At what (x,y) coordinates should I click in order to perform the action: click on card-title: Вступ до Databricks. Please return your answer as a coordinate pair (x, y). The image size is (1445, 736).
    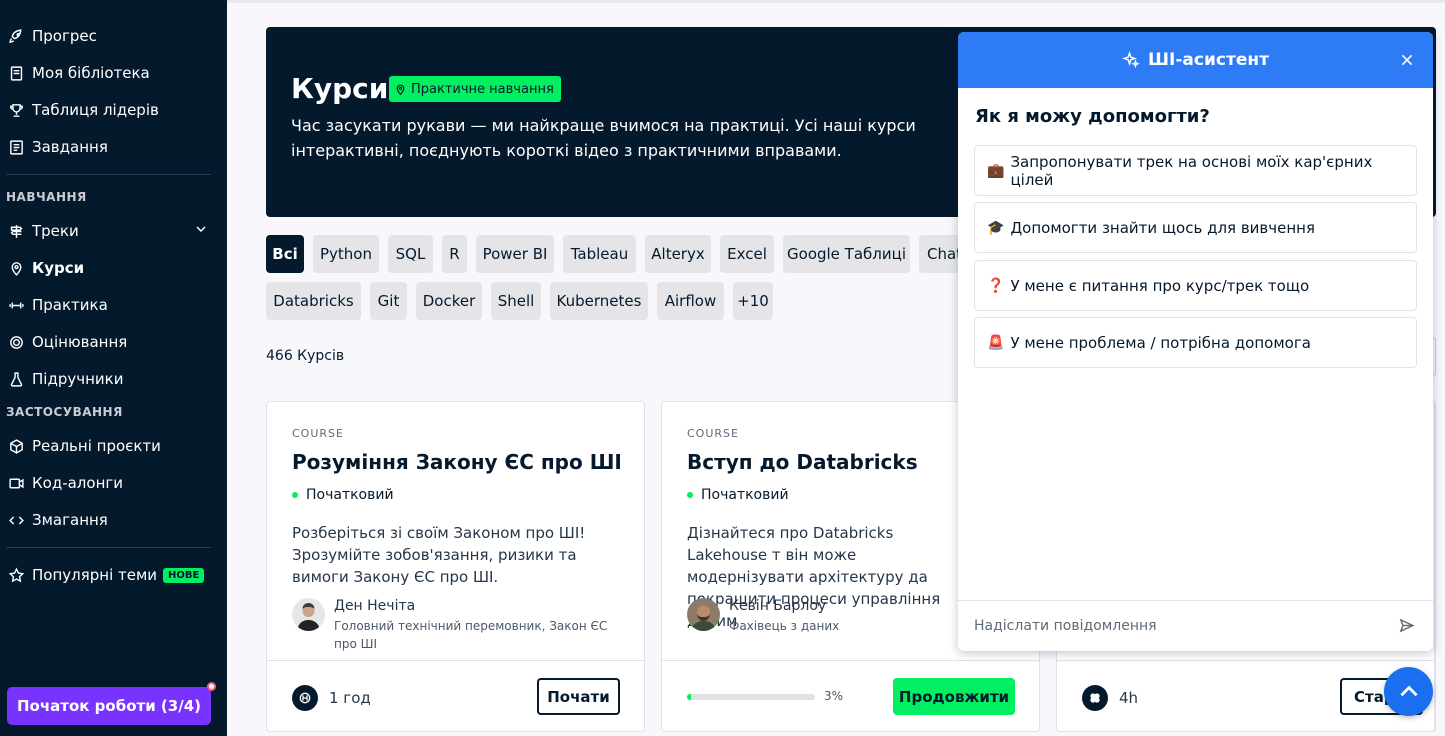
    Looking at the image, I should click on (802, 462).